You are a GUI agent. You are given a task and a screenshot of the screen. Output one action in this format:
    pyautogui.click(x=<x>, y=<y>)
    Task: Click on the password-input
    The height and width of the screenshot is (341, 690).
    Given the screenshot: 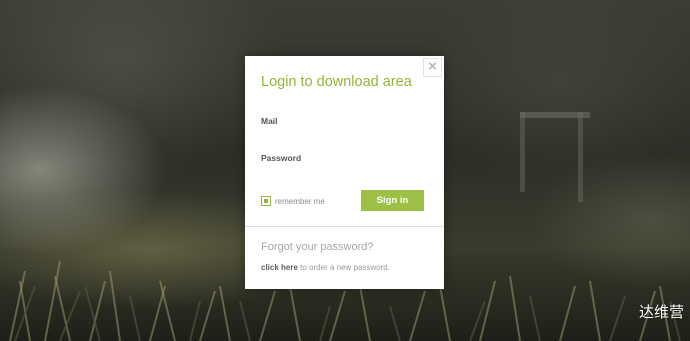 What is the action you would take?
    pyautogui.click(x=344, y=173)
    